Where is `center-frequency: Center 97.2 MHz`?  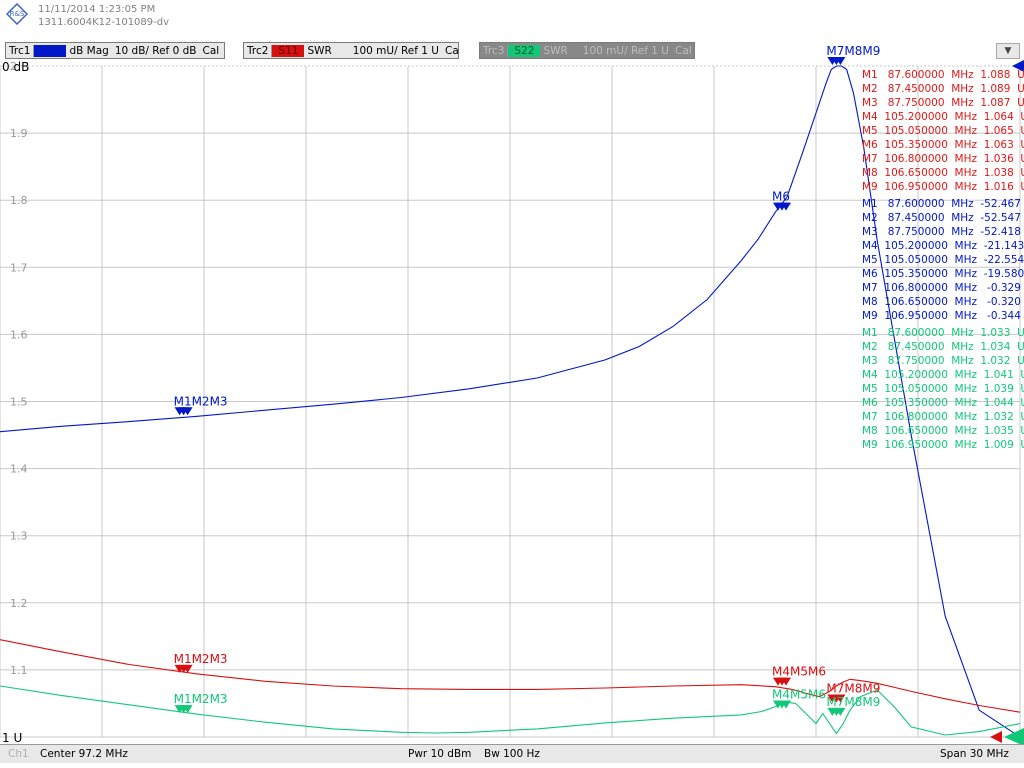
center-frequency: Center 97.2 MHz is located at coordinates (84, 754).